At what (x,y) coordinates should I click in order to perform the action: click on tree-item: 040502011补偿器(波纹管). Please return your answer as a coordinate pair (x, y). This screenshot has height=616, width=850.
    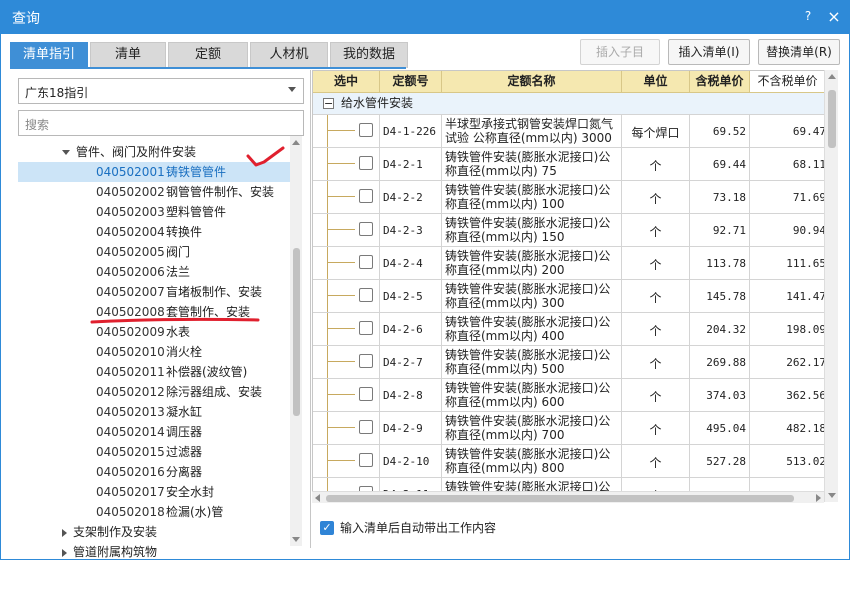
    Looking at the image, I should click on (154, 372).